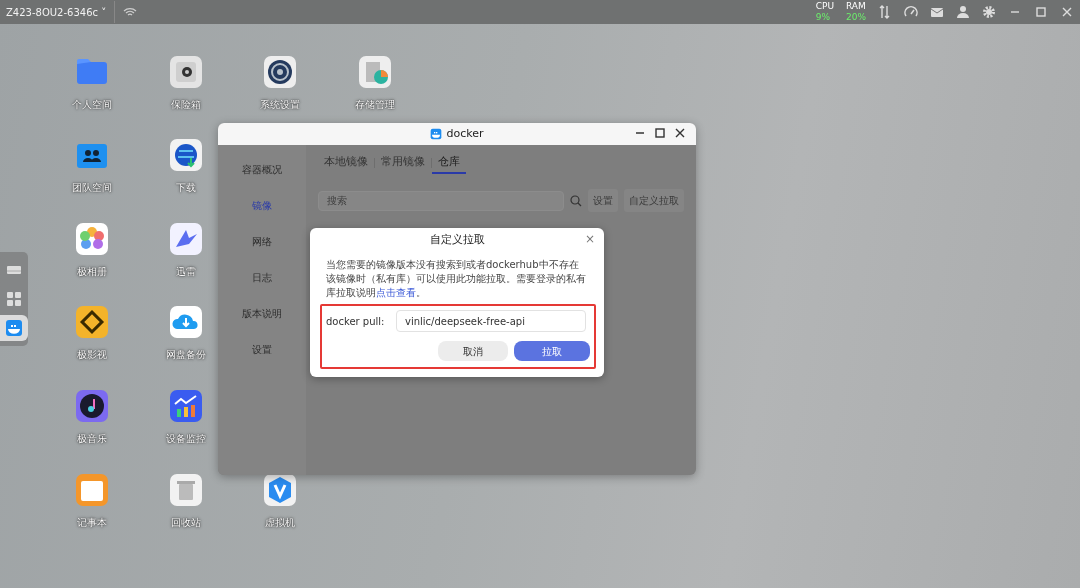  I want to click on grid-icon, so click(14, 299).